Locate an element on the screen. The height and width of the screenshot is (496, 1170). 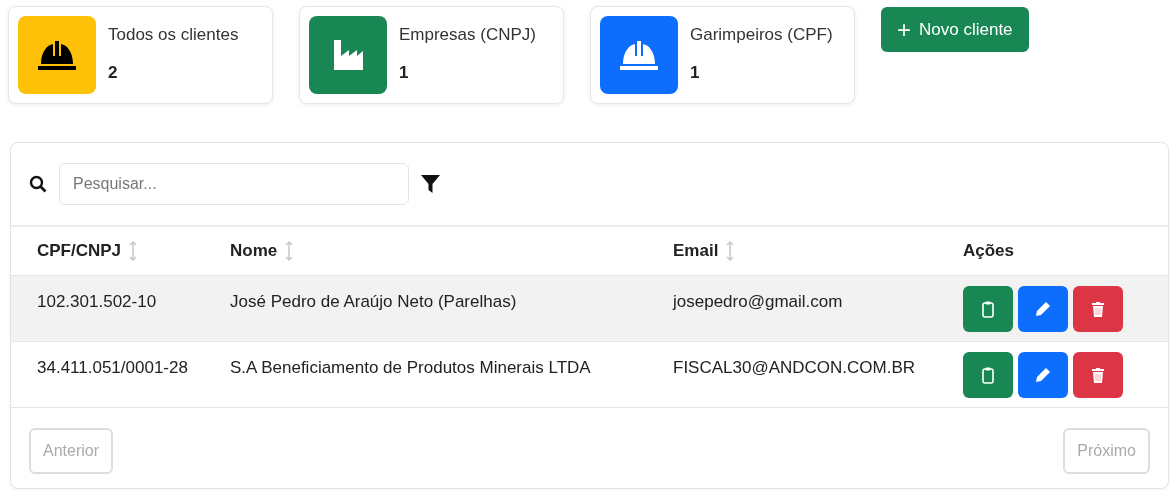
stat-label: Garimpeiros (CPF) is located at coordinates (761, 35).